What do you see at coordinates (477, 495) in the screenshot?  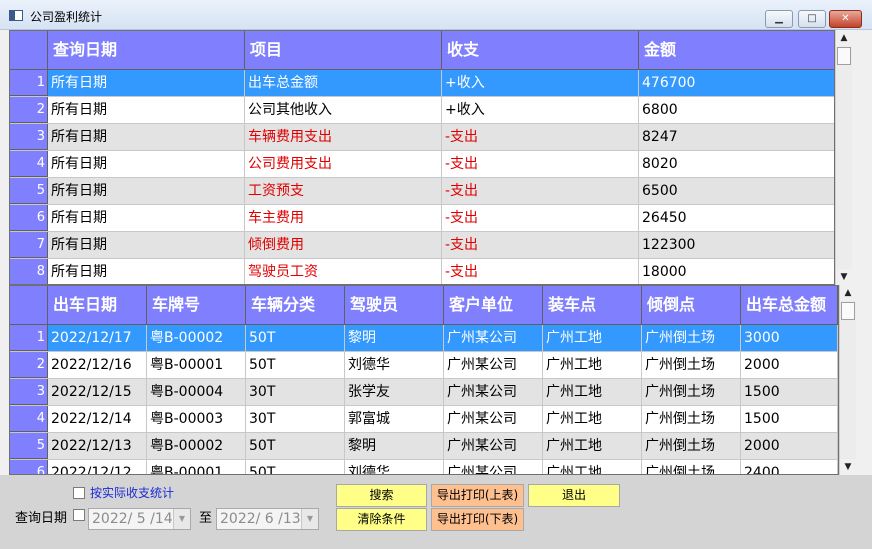 I see `export-print-top-button: 导出打印(上表)` at bounding box center [477, 495].